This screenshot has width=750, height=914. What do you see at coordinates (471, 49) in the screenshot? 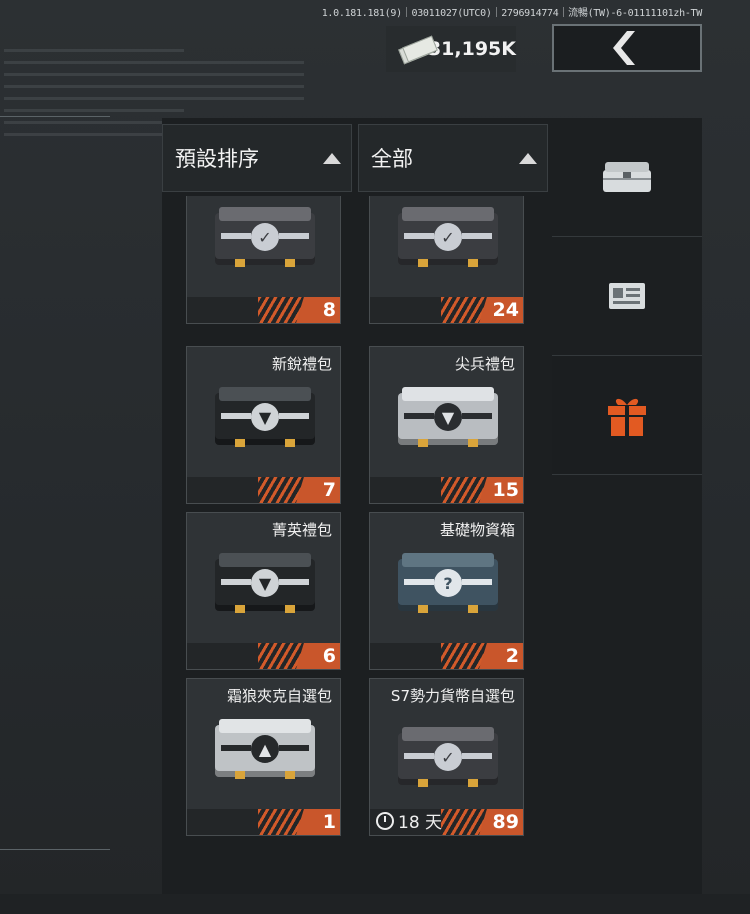
I see `currency-amount: 31,195K` at bounding box center [471, 49].